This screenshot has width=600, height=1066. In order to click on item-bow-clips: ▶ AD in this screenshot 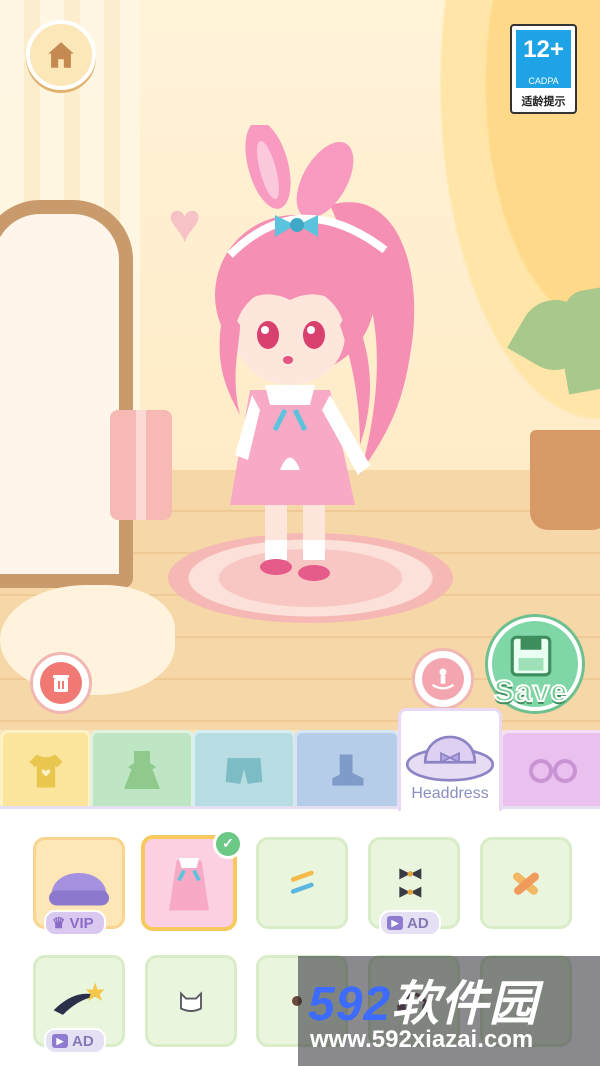, I will do `click(414, 886)`.